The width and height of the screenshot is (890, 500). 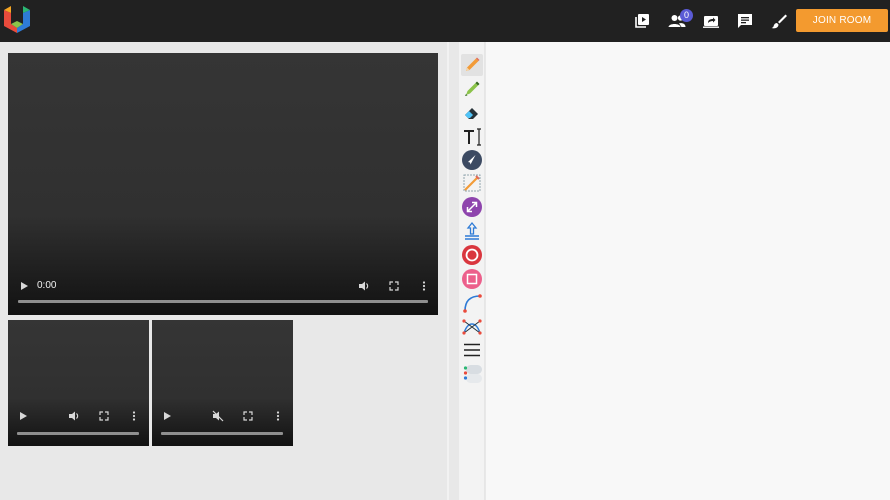 What do you see at coordinates (472, 303) in the screenshot?
I see `curve-tool-icon` at bounding box center [472, 303].